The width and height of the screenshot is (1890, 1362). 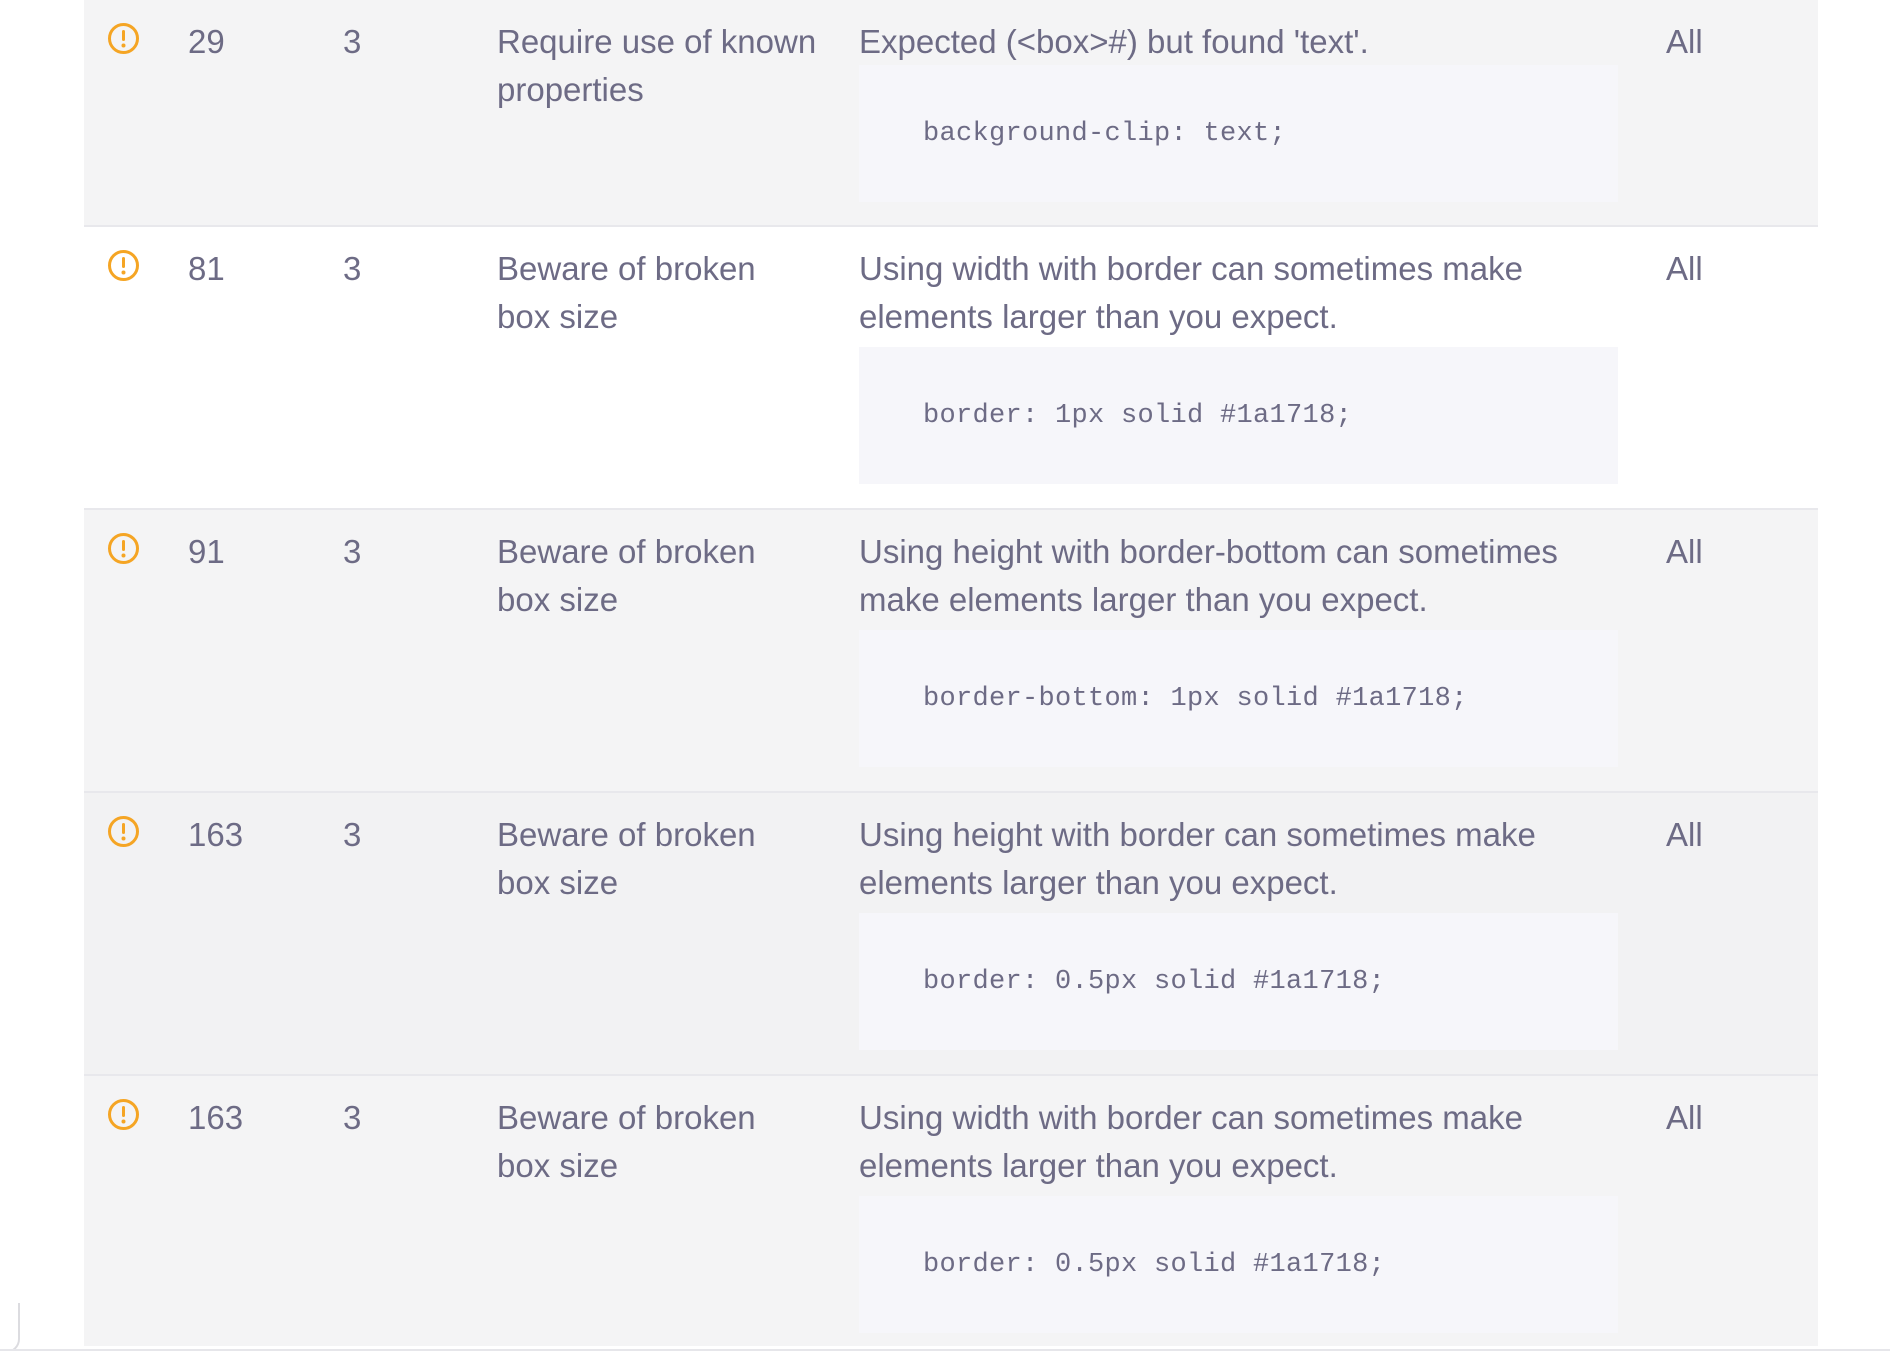 What do you see at coordinates (657, 65) in the screenshot?
I see `rule-name: Require use of known properties` at bounding box center [657, 65].